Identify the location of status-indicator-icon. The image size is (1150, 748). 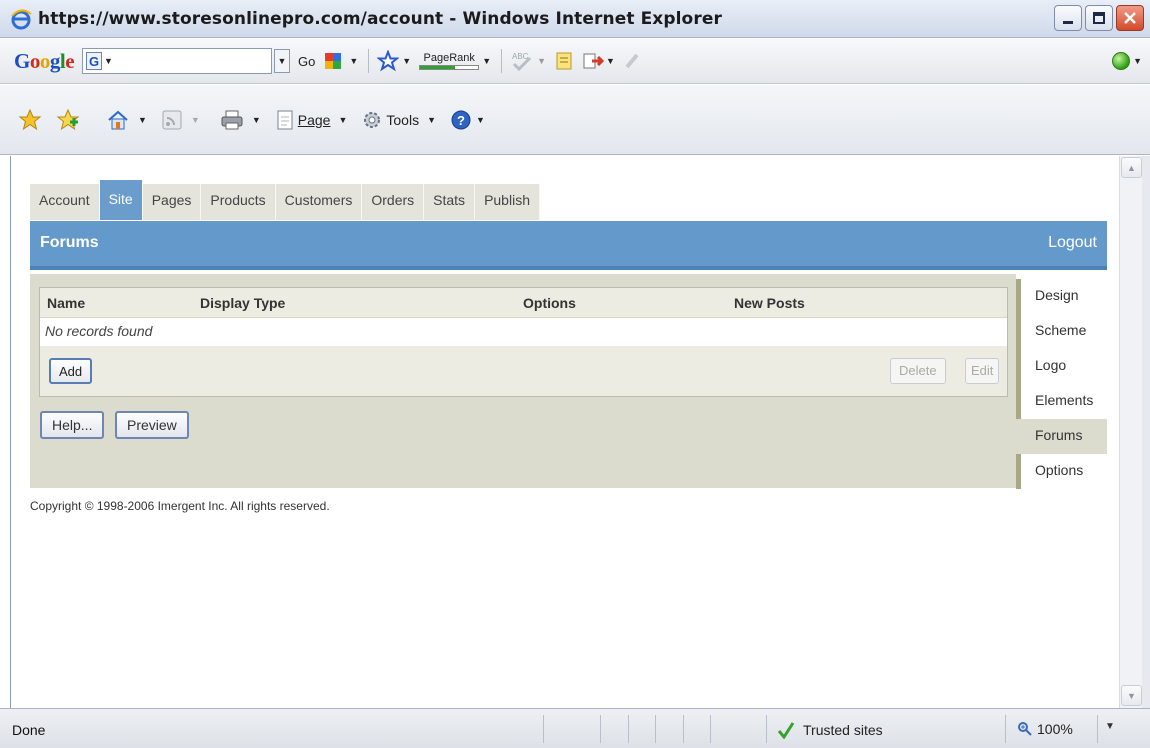
(1121, 61).